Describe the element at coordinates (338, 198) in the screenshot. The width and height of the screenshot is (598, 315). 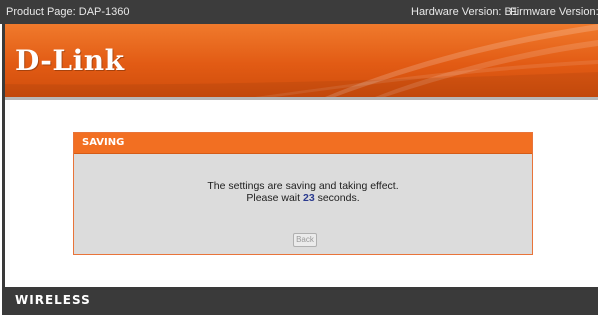
I see `wait-suffix: seconds.` at that location.